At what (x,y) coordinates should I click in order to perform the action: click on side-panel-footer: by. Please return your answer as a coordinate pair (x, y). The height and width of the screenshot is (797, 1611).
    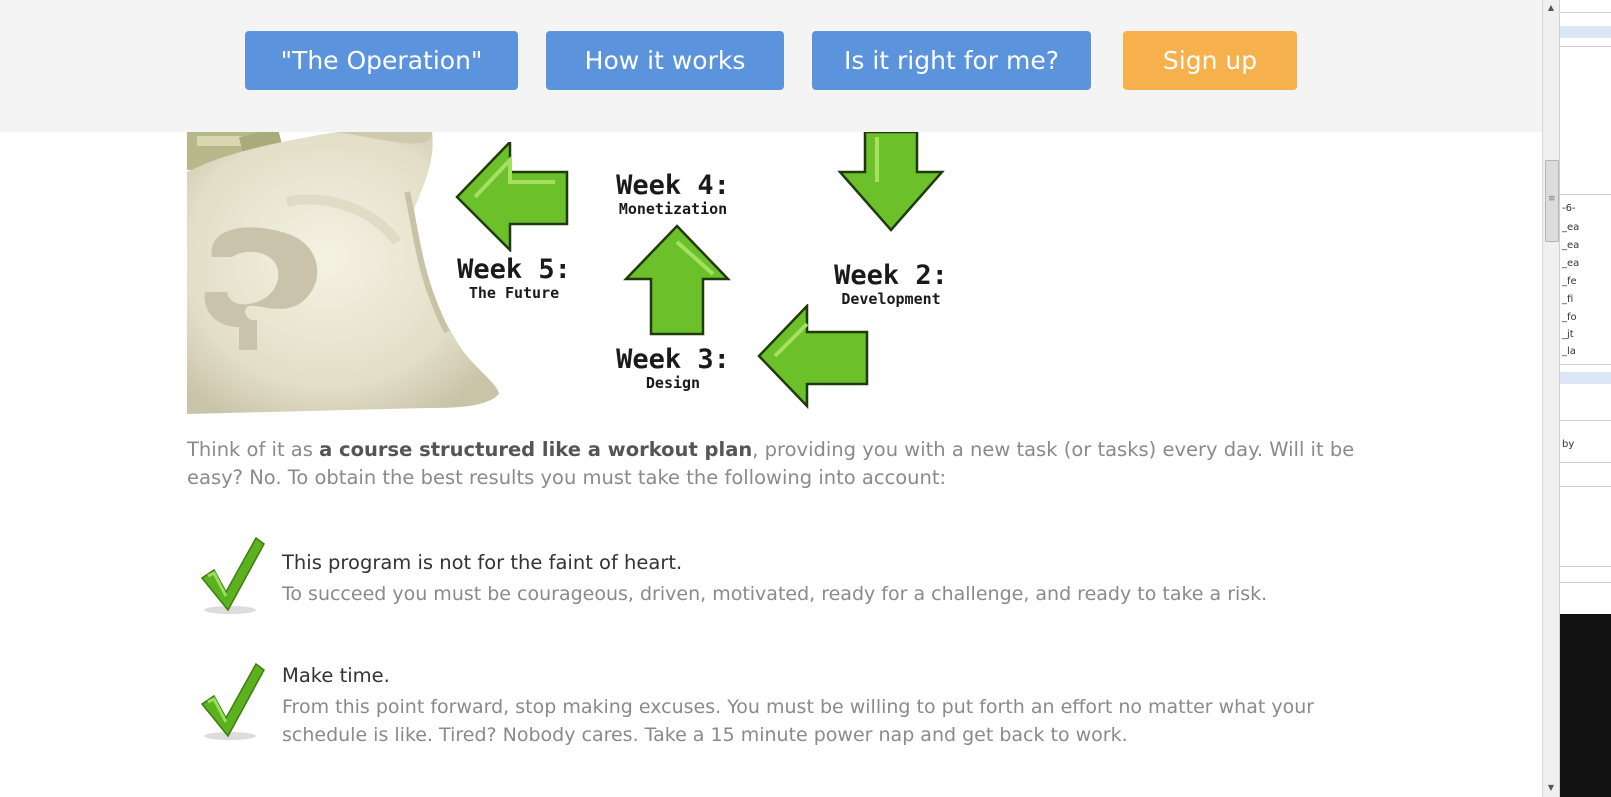
    Looking at the image, I should click on (1568, 444).